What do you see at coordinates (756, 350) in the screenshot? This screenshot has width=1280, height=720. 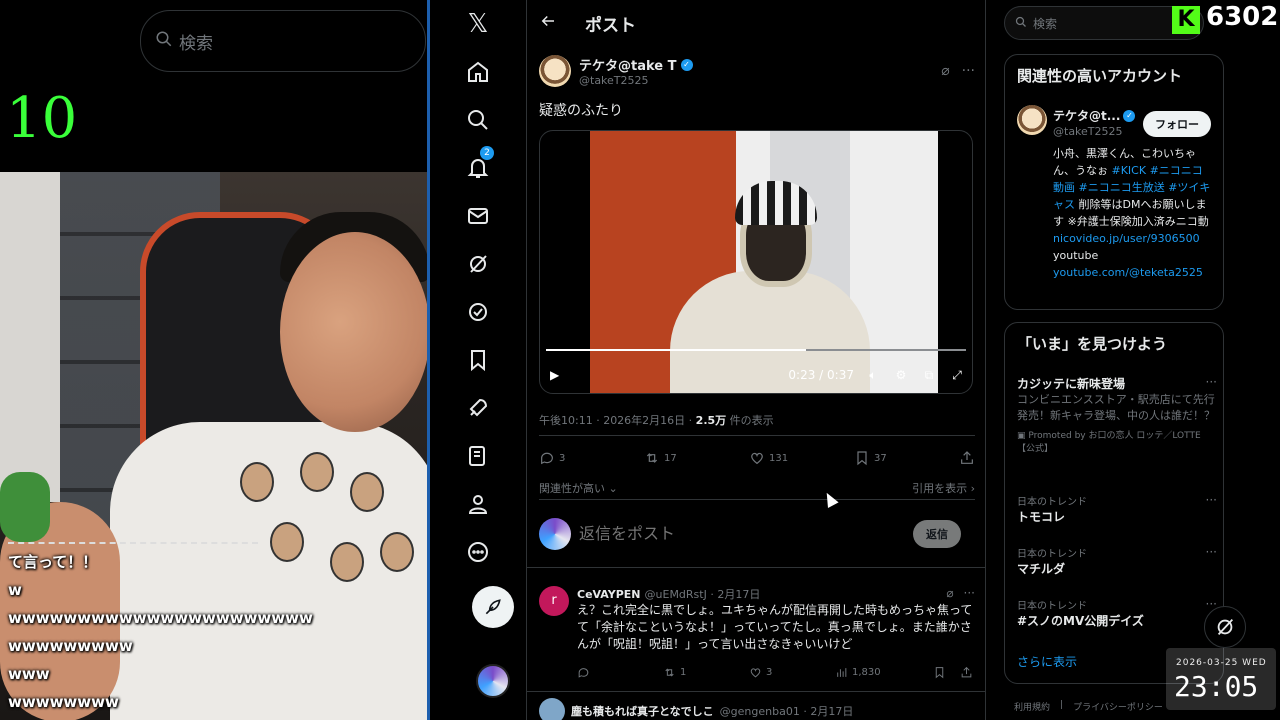 I see `video-progress-bar` at bounding box center [756, 350].